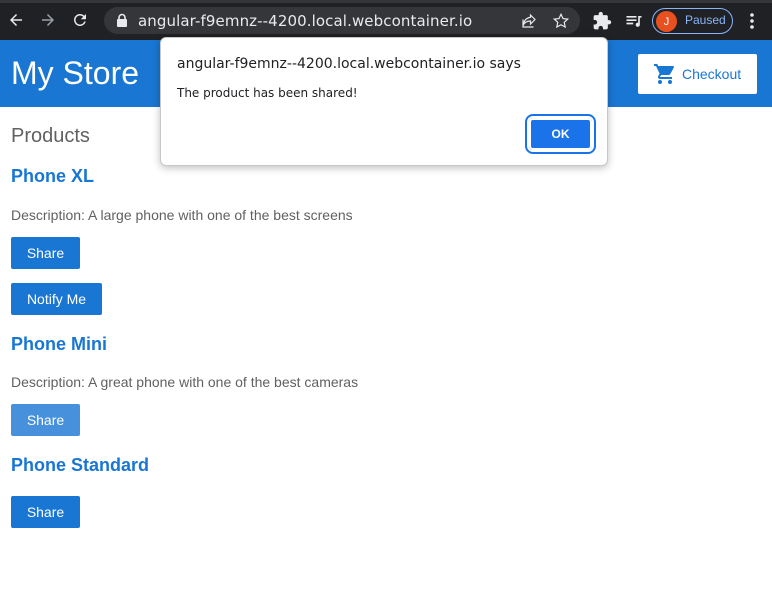 The width and height of the screenshot is (772, 592). Describe the element at coordinates (52, 176) in the screenshot. I see `product-name-phone-xl: Phone XL` at that location.